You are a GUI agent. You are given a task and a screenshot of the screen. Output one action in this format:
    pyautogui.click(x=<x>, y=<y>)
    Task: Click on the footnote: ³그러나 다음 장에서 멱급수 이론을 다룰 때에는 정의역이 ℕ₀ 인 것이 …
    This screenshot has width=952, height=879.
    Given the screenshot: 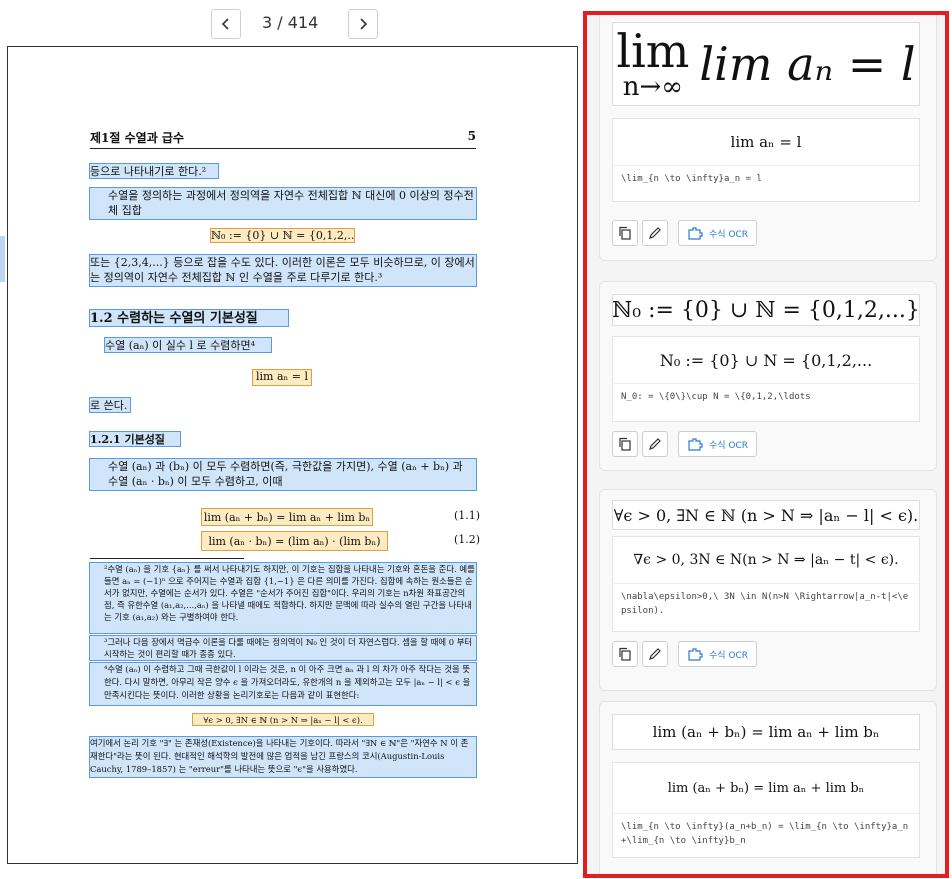 What is the action you would take?
    pyautogui.click(x=283, y=648)
    